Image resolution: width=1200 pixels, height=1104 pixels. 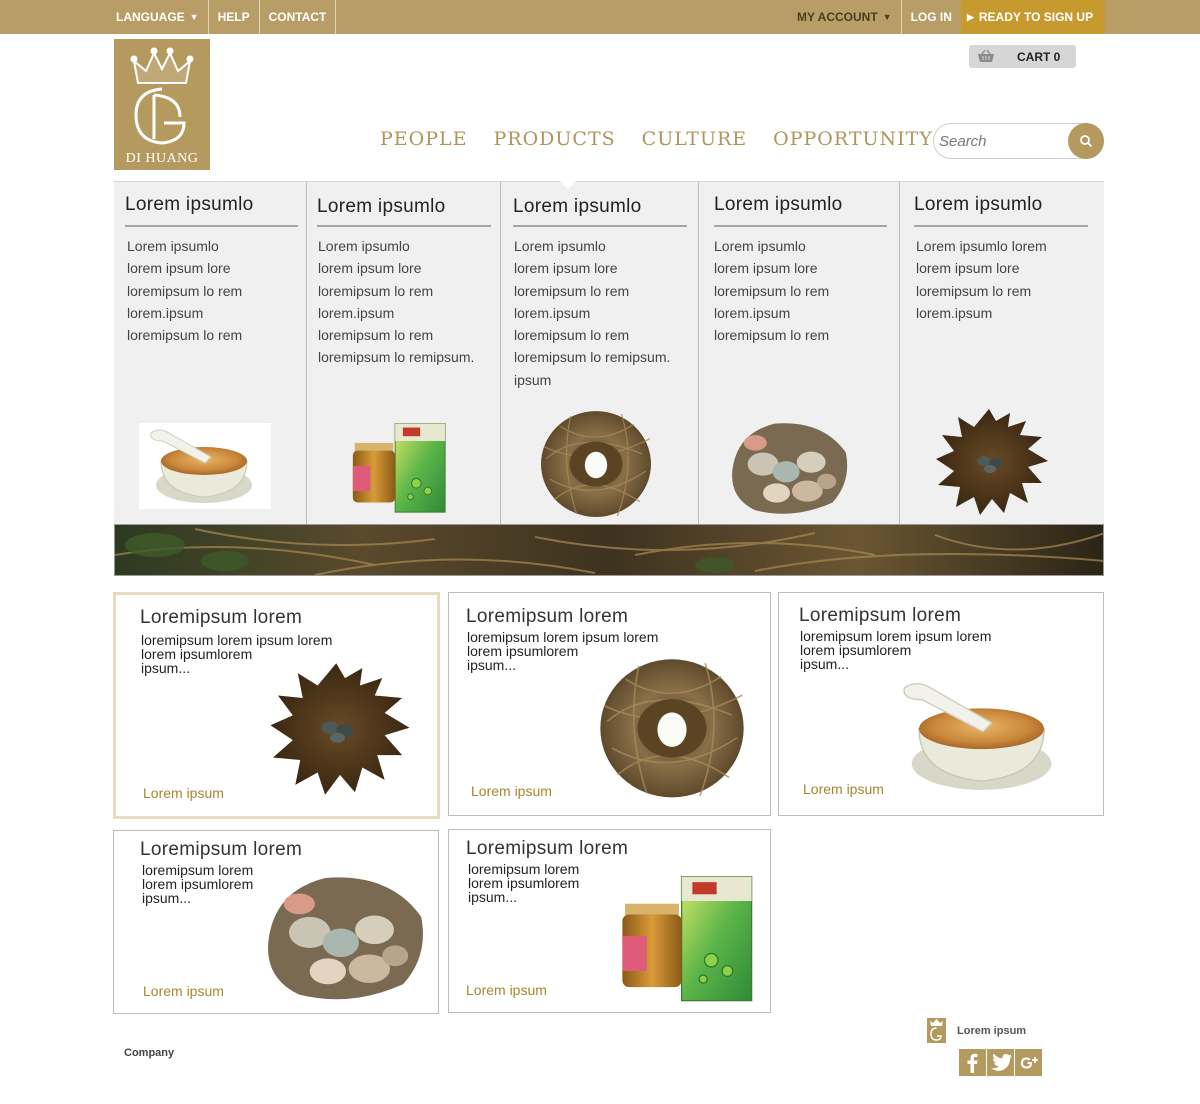 I want to click on top-nav-right: MY ACCOUNT ▼ LOG IN ▶ READY TO SIGN UP, so click(x=946, y=17).